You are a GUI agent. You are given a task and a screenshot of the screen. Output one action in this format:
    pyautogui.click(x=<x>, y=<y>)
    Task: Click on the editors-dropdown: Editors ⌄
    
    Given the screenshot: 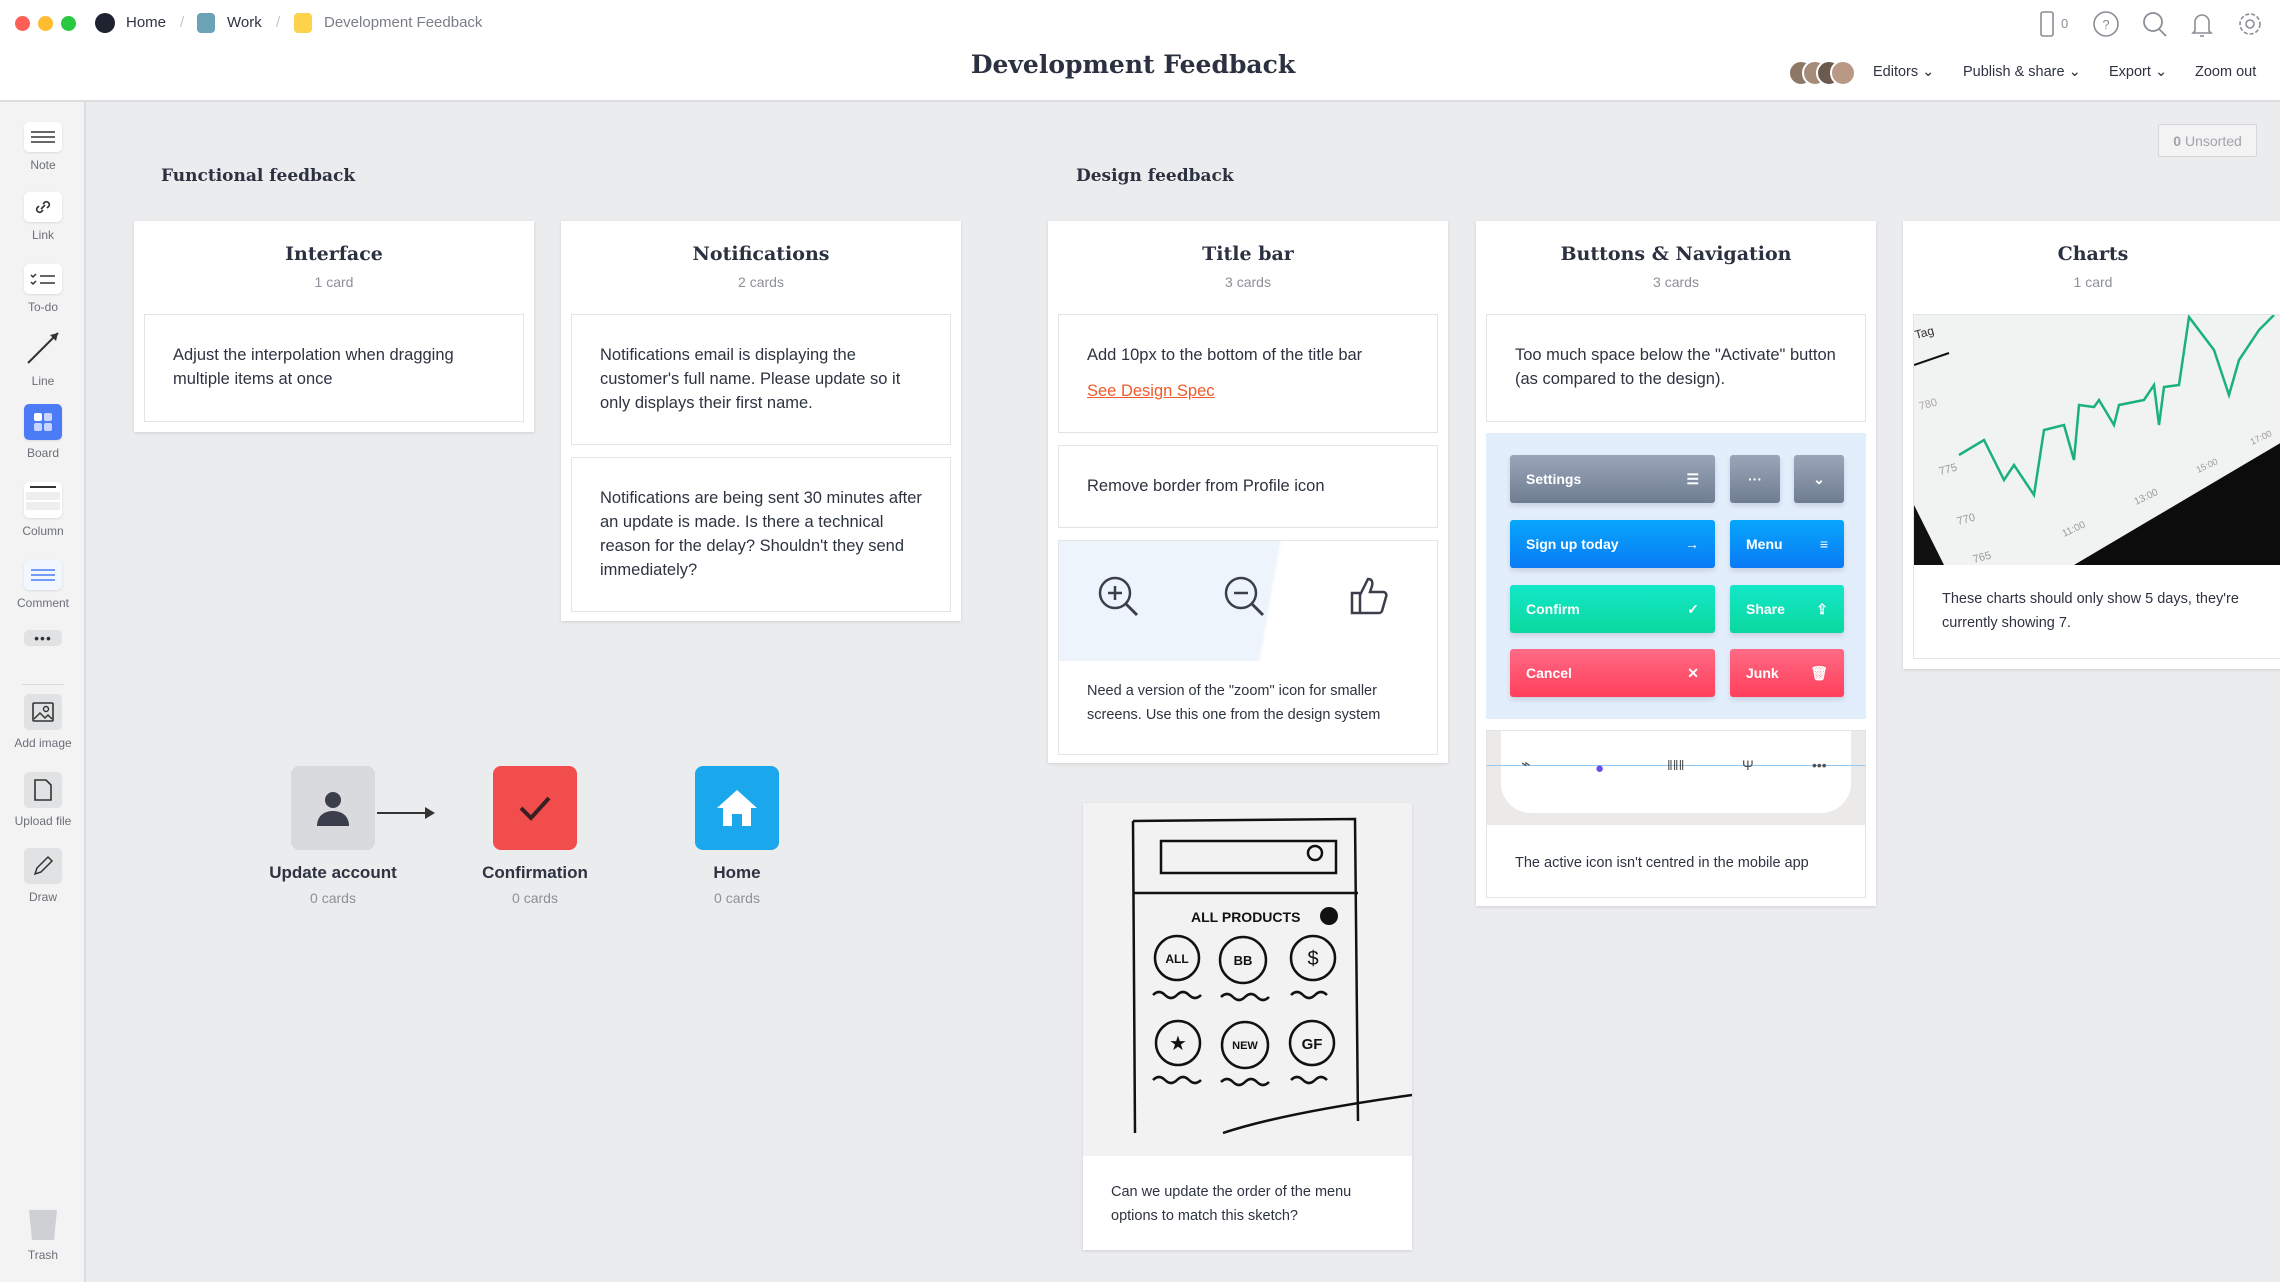 What is the action you would take?
    pyautogui.click(x=1903, y=72)
    